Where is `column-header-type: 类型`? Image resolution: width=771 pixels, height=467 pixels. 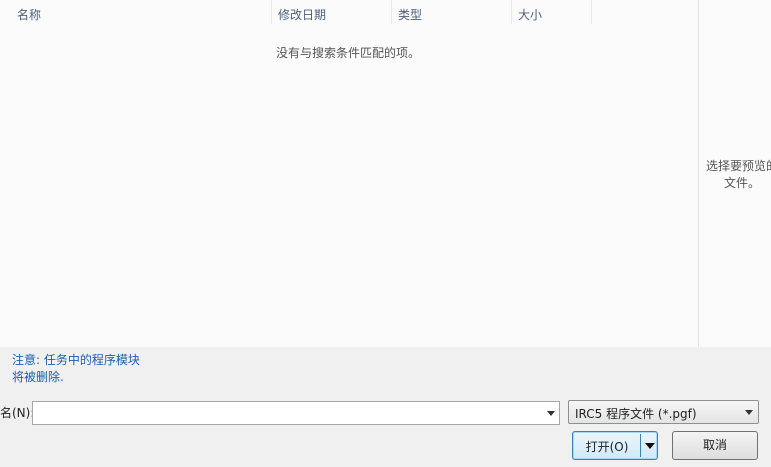
column-header-type: 类型 is located at coordinates (452, 12).